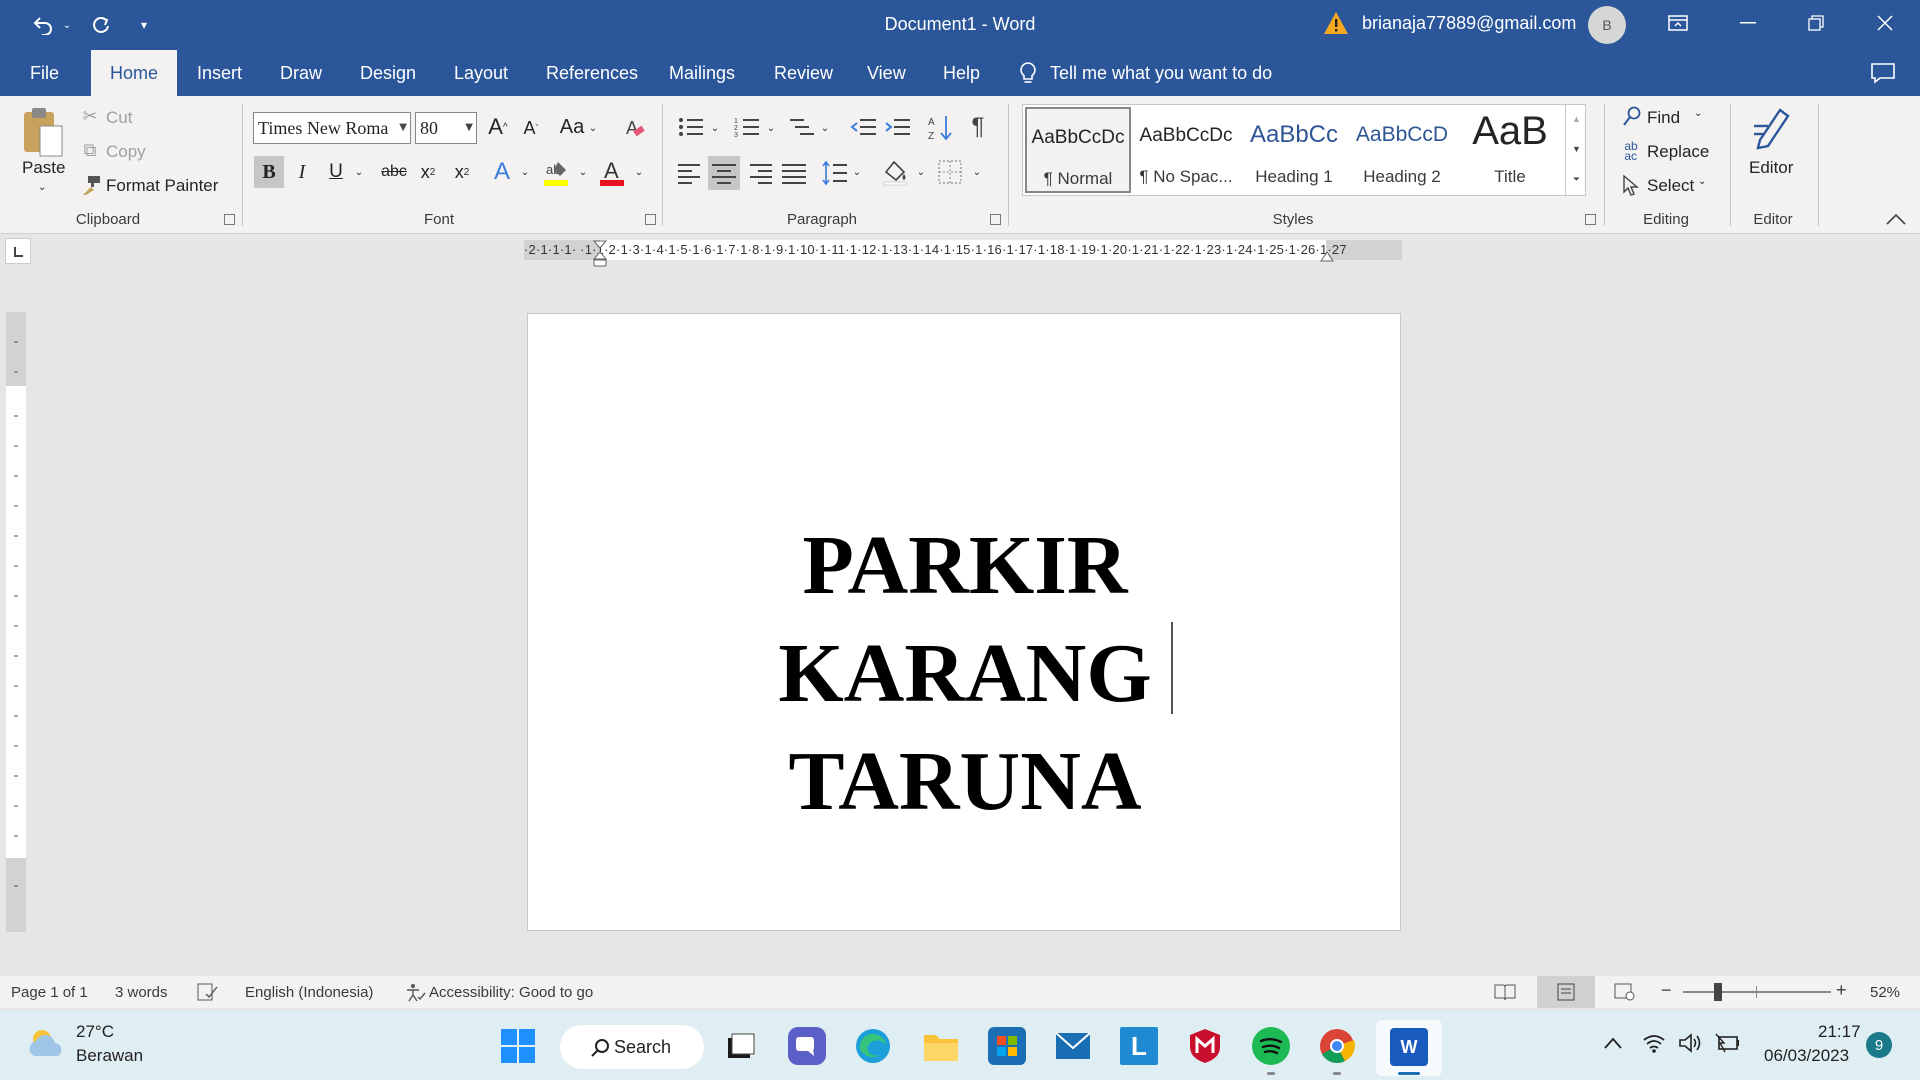 This screenshot has width=1920, height=1080. What do you see at coordinates (1576, 179) in the screenshot?
I see `styles-more-icon: ⏷` at bounding box center [1576, 179].